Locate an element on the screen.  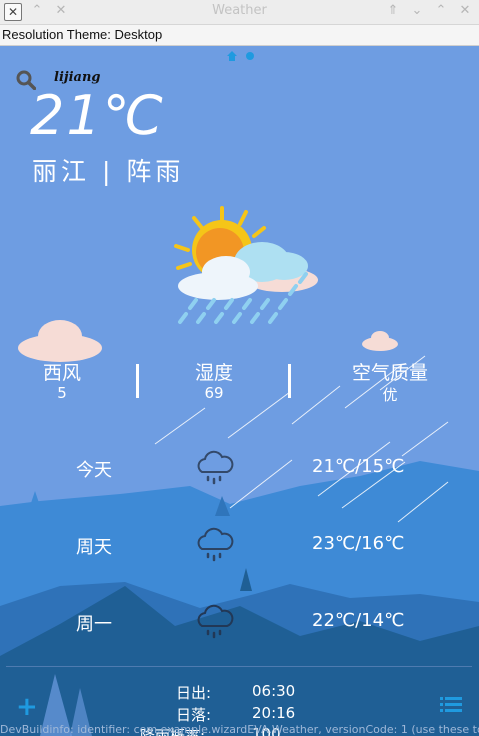
window-titlebar: ✕ ⌃ ✕ Weather ⇑ ⌄ ⌃ ✕ is located at coordinates (239, 12).